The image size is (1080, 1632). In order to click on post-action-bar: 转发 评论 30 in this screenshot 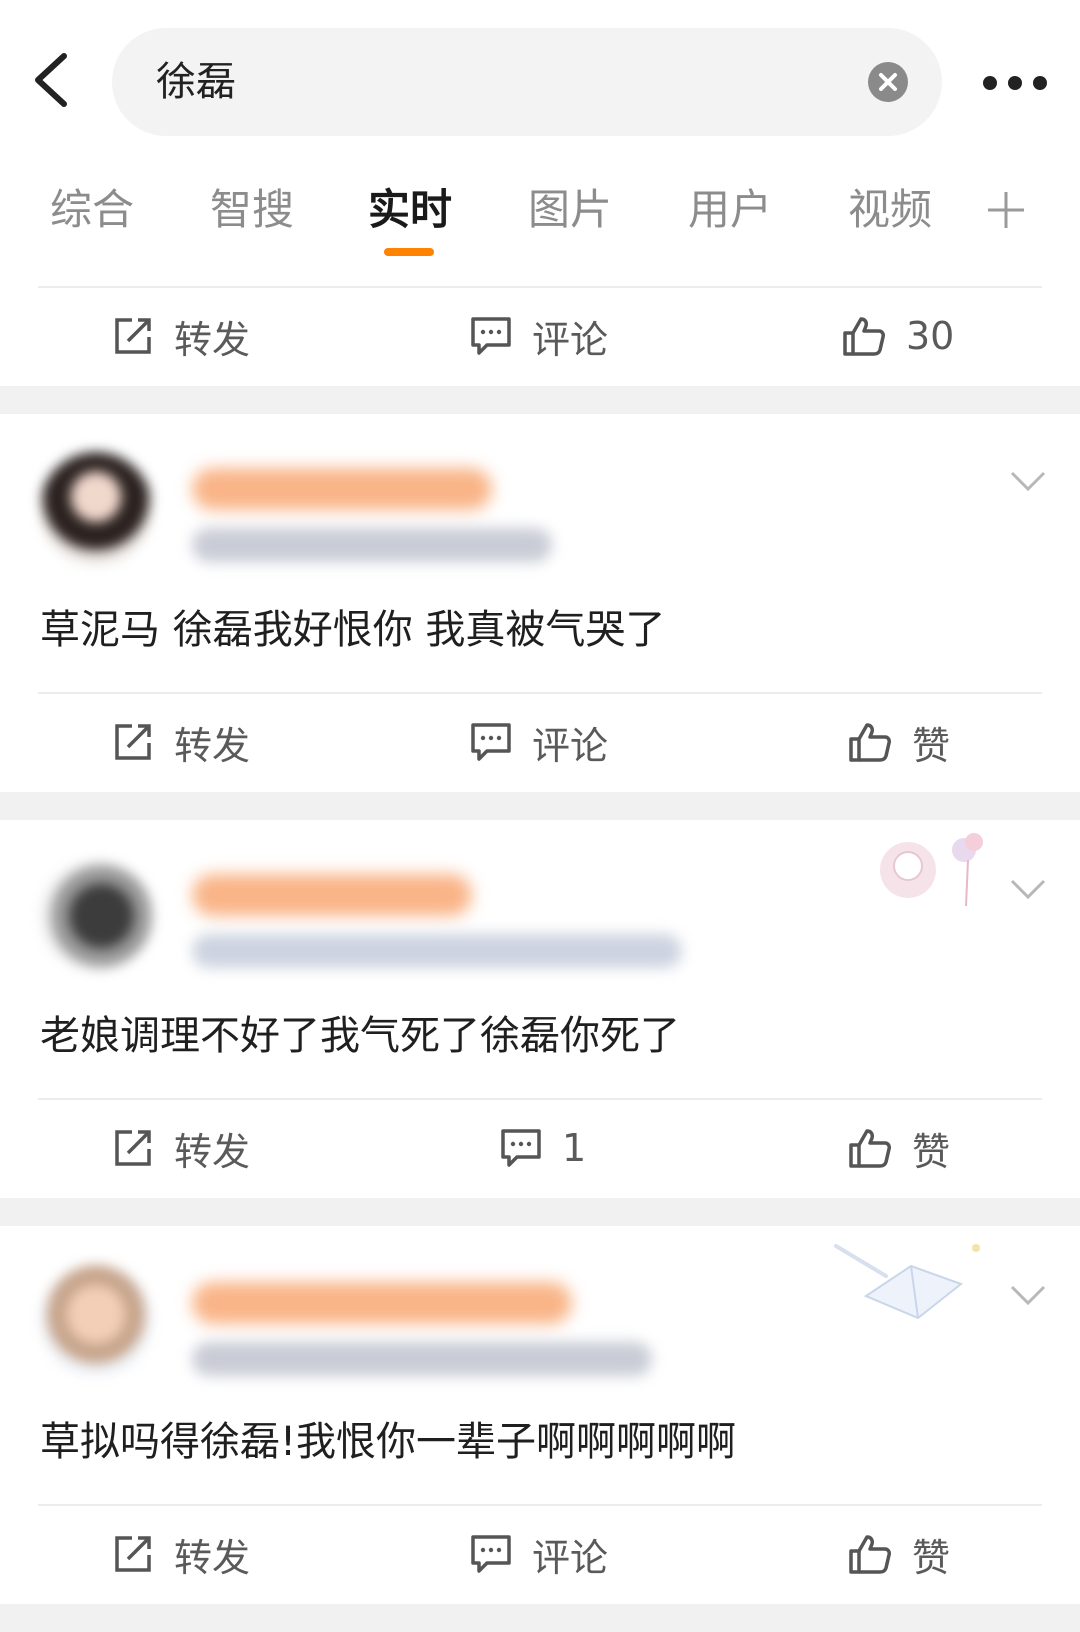, I will do `click(540, 336)`.